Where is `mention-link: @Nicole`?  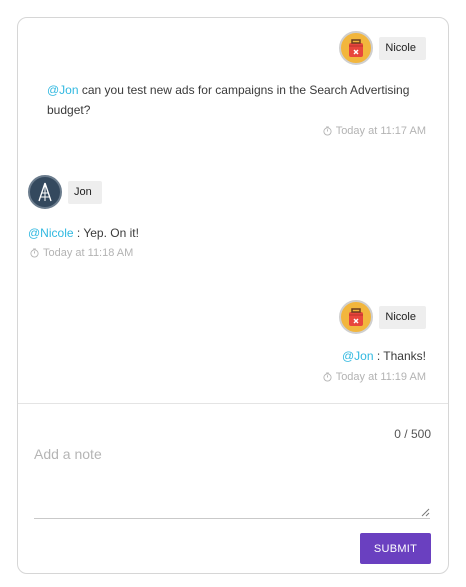 mention-link: @Nicole is located at coordinates (51, 233).